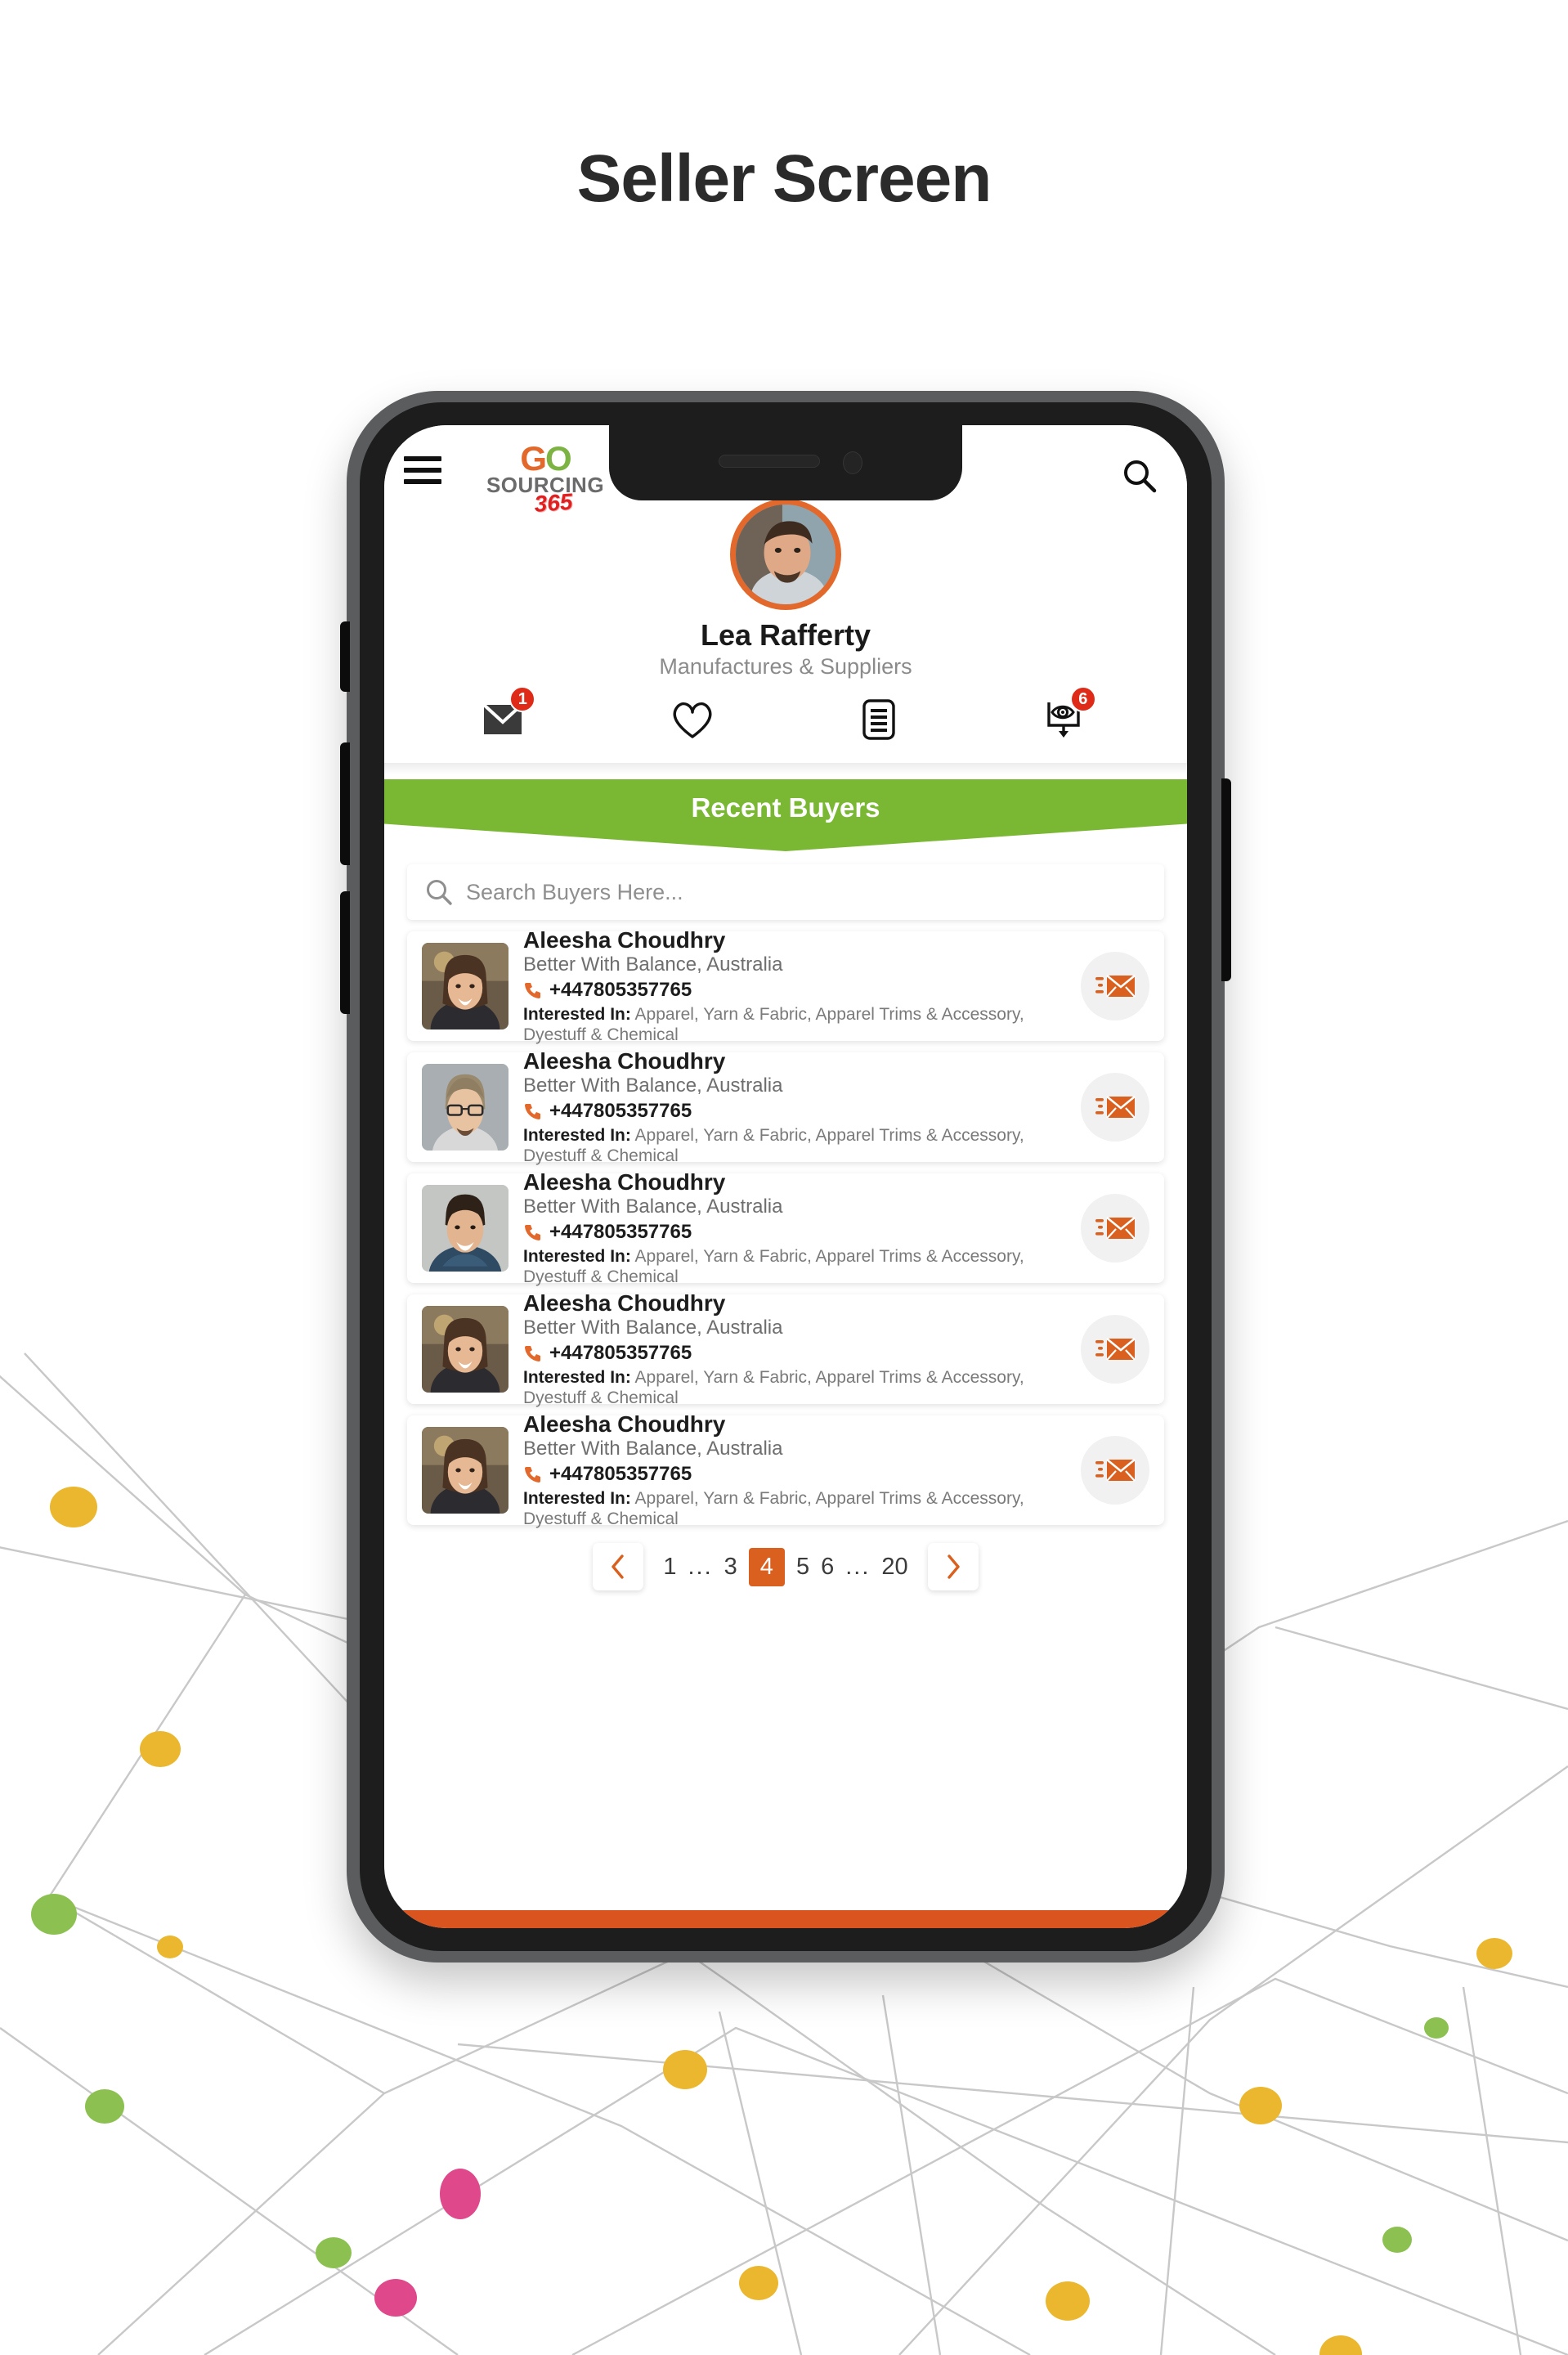 This screenshot has height=2355, width=1568. Describe the element at coordinates (786, 807) in the screenshot. I see `recent-buyers-label: Recent Buyers` at that location.